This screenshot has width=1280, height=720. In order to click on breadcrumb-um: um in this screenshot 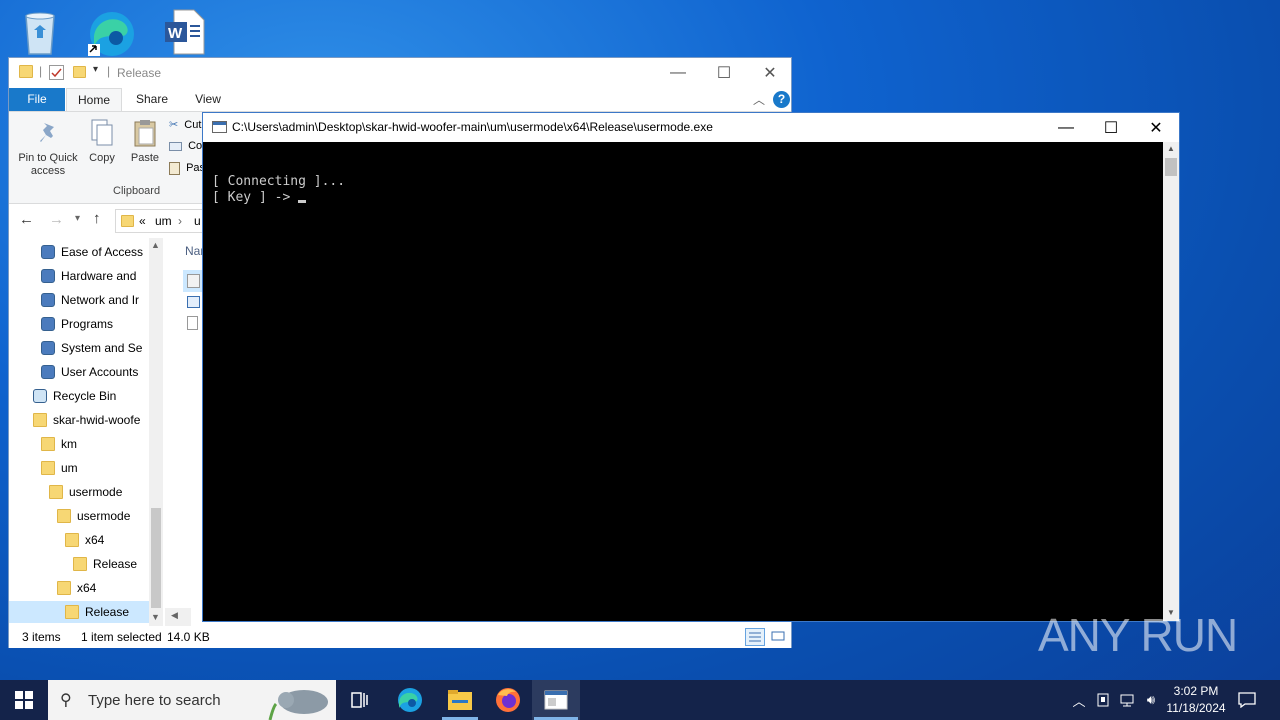, I will do `click(163, 221)`.